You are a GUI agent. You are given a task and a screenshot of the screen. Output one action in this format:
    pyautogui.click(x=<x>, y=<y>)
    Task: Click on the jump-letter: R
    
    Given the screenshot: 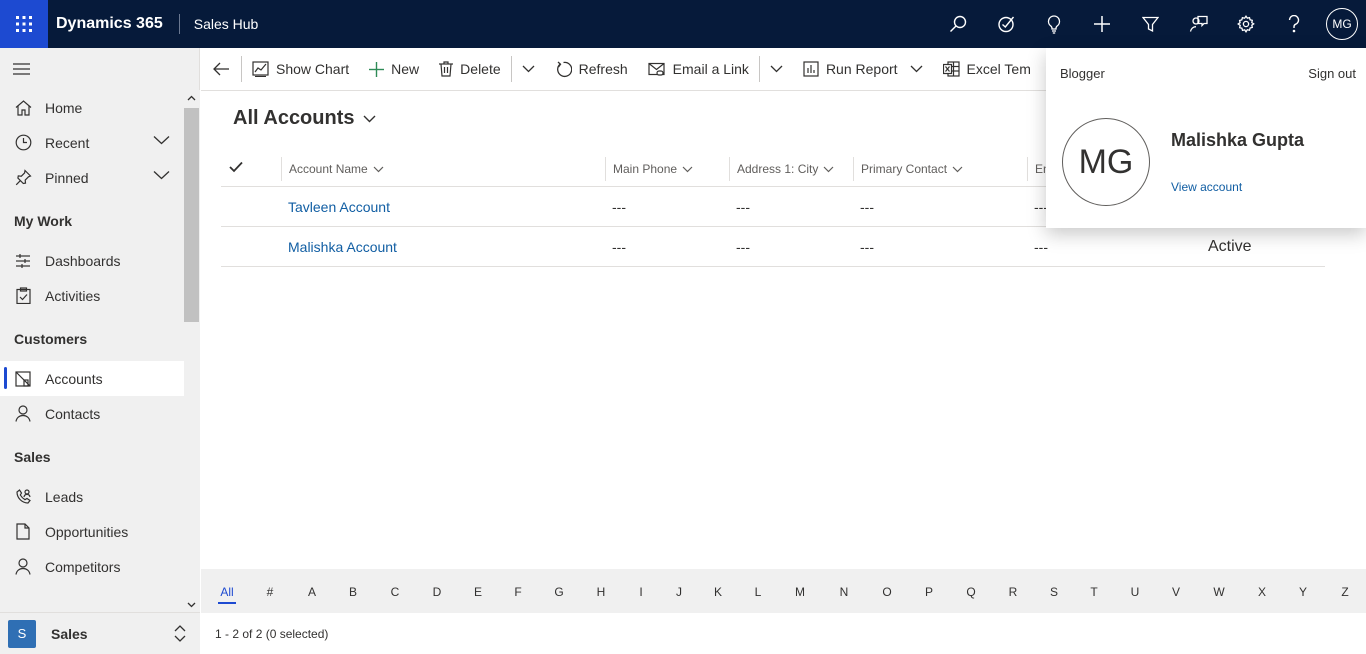 What is the action you would take?
    pyautogui.click(x=1013, y=592)
    